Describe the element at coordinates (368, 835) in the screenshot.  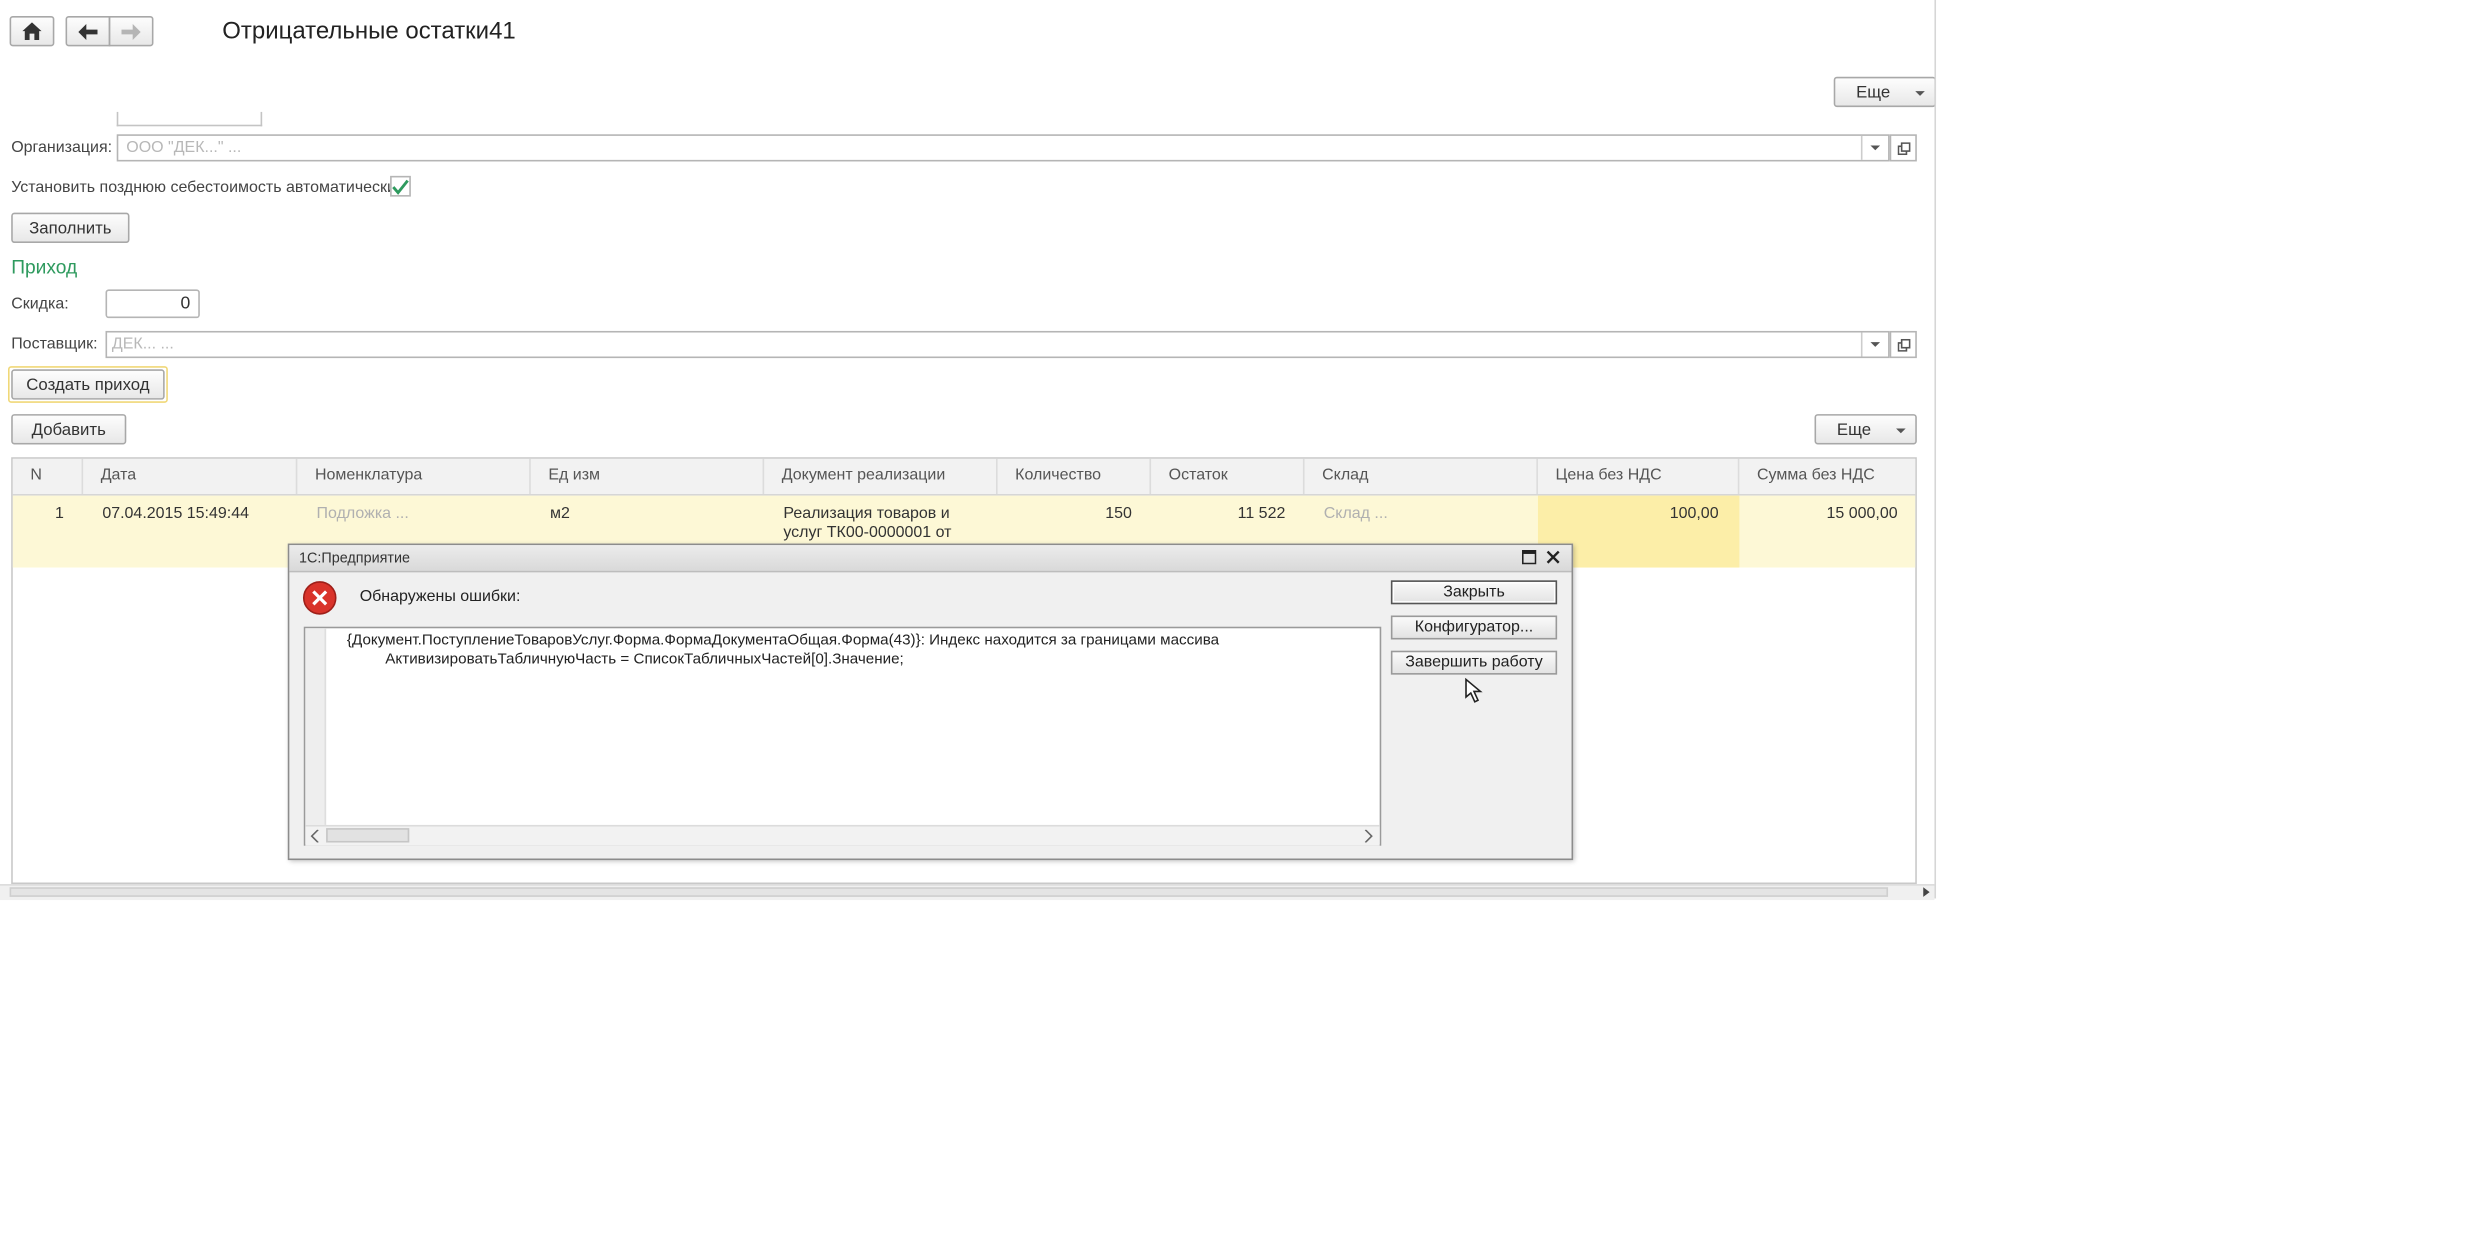
I see `details-scroll-thumb` at that location.